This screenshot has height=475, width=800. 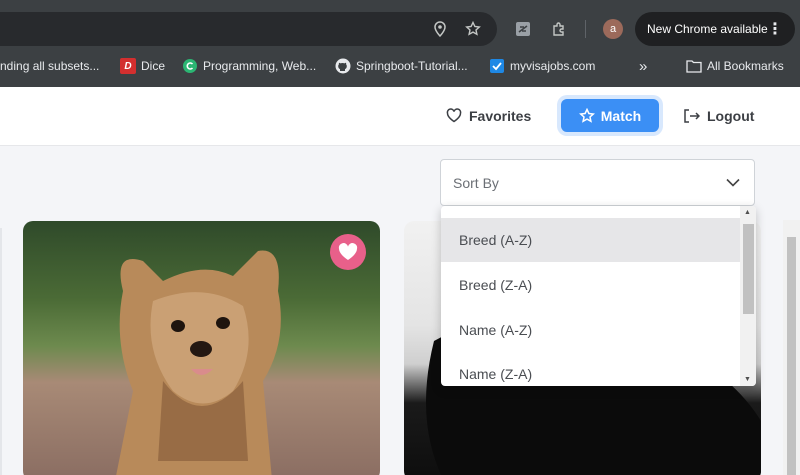 I want to click on heart-filled-icon, so click(x=348, y=251).